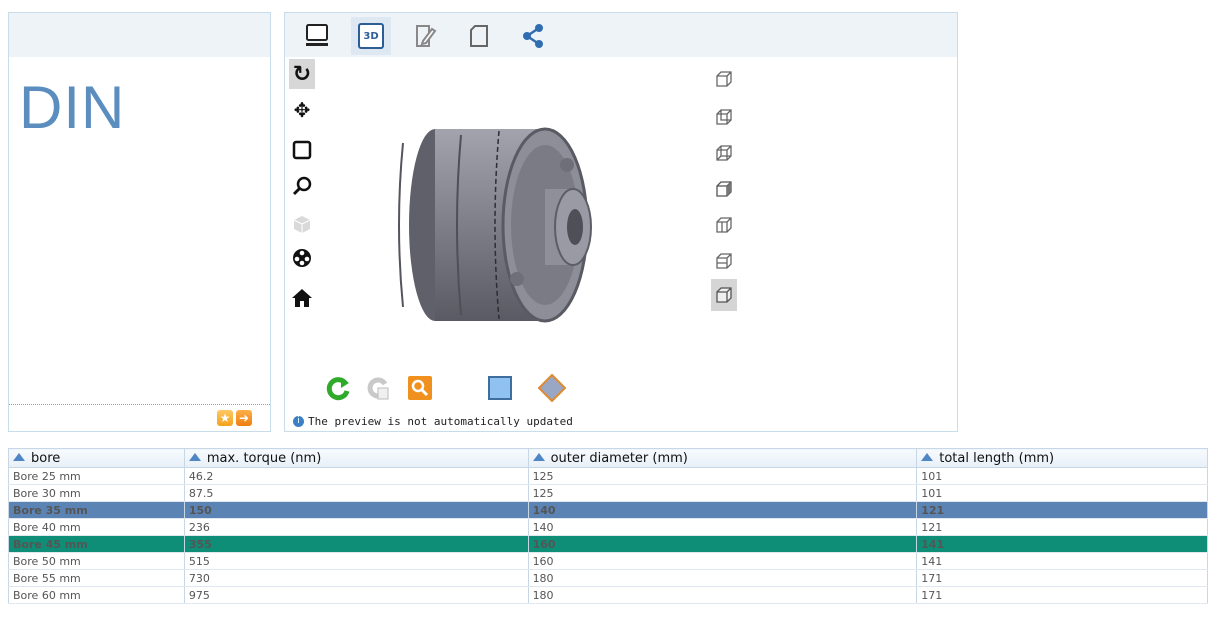  Describe the element at coordinates (356, 595) in the screenshot. I see `cell-torque: 975` at that location.